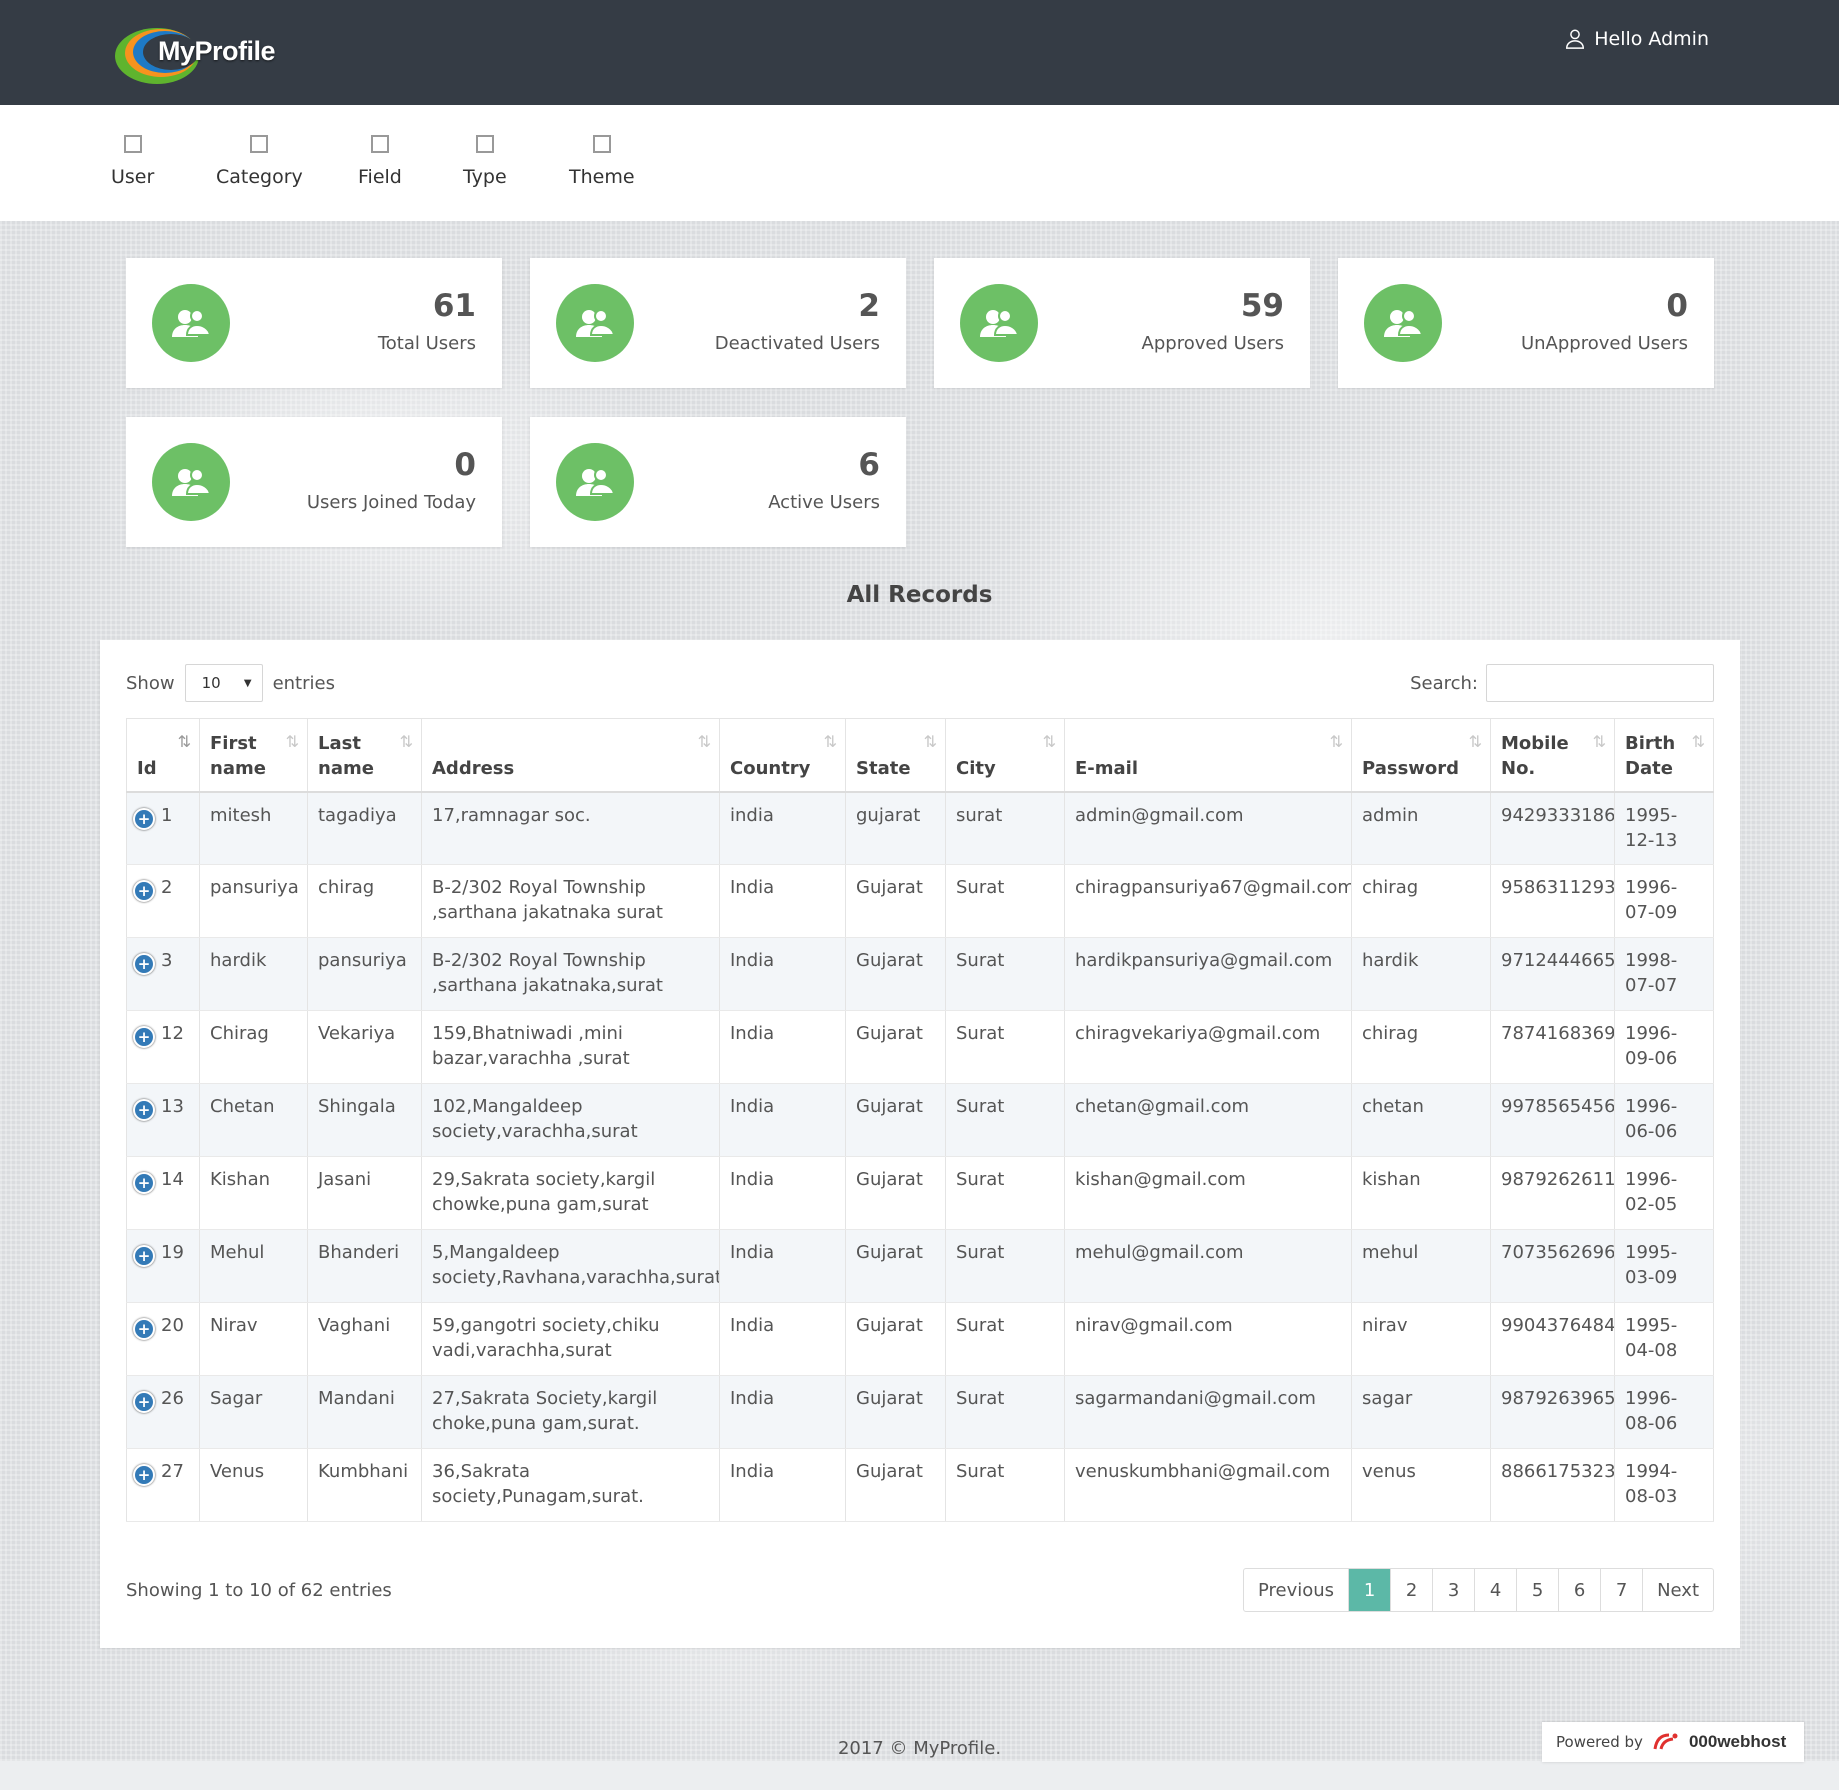 Image resolution: width=1839 pixels, height=1790 pixels. Describe the element at coordinates (253, 1412) in the screenshot. I see `cell-first-name: Sagar` at that location.